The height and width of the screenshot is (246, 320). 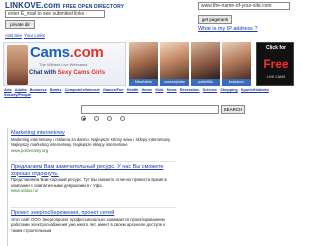 I want to click on thumbnail-caption: MissKathie, so click(x=143, y=82).